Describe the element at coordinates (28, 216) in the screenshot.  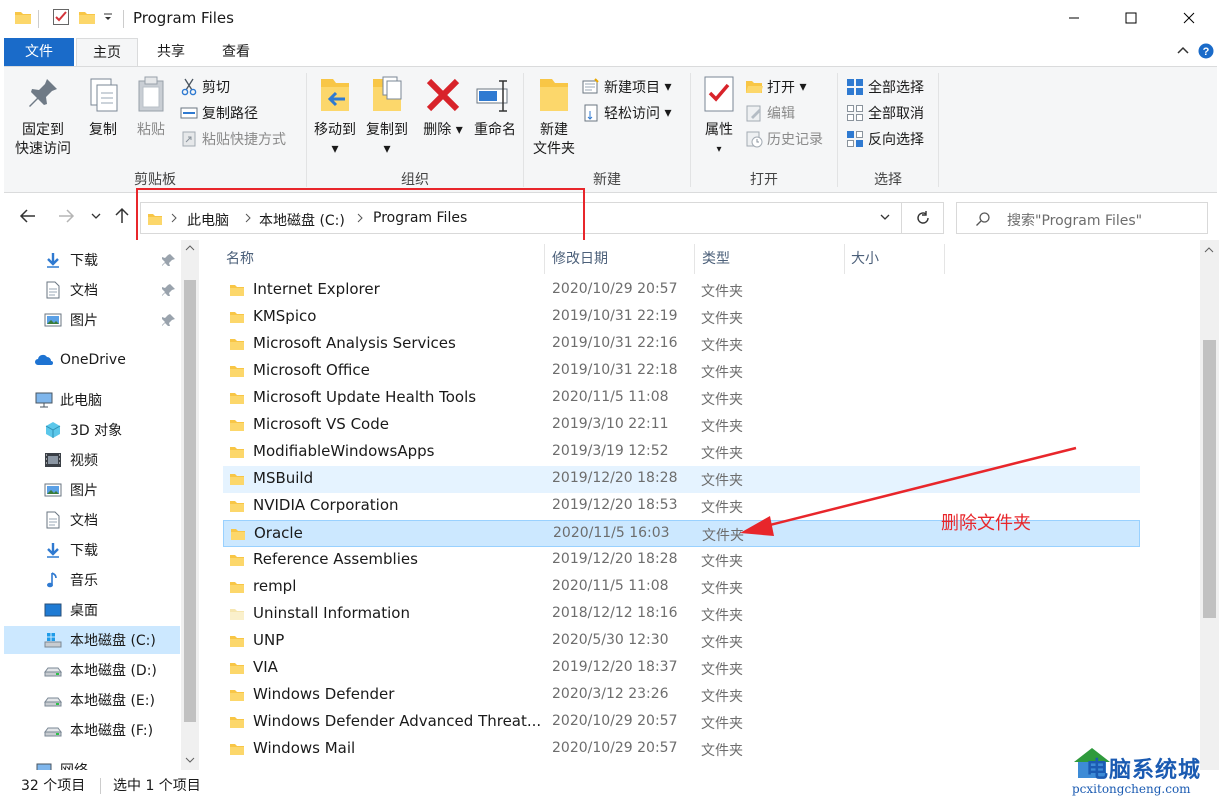
I see `back-arrow-icon` at that location.